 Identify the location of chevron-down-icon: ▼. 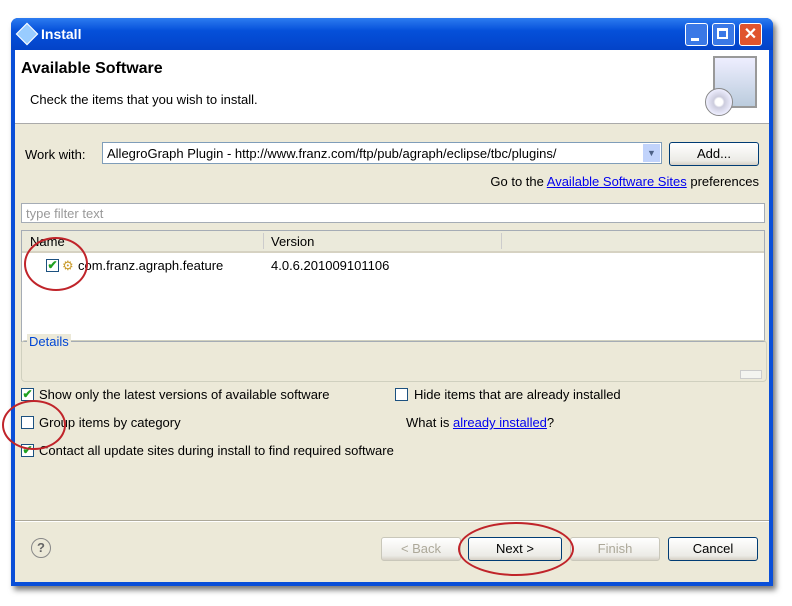
(651, 153).